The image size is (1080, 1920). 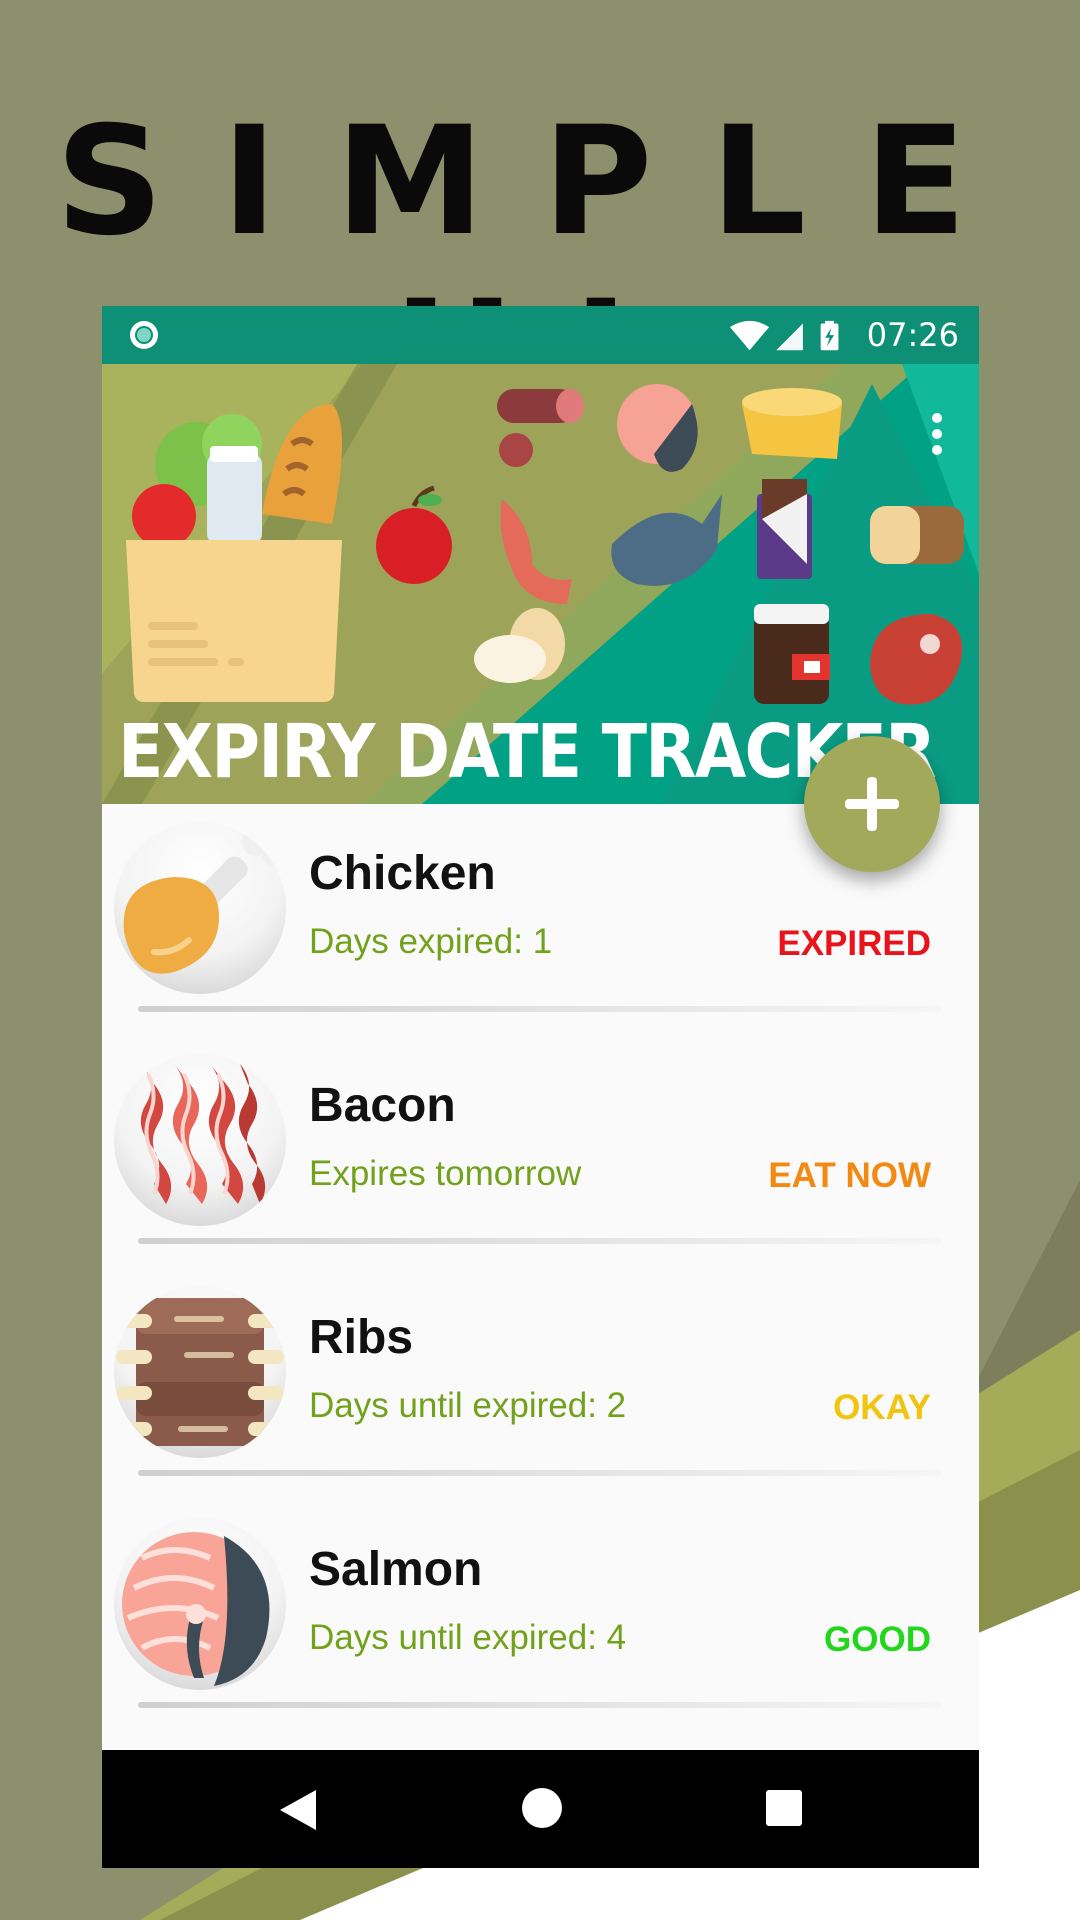 I want to click on add-item-button, so click(x=872, y=804).